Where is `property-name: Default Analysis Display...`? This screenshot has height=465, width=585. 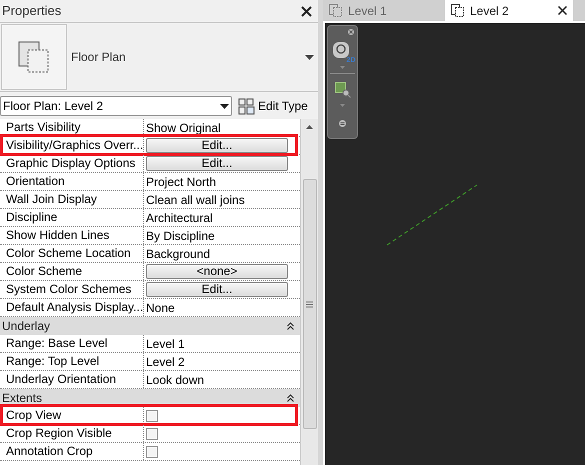
property-name: Default Analysis Display... is located at coordinates (72, 307).